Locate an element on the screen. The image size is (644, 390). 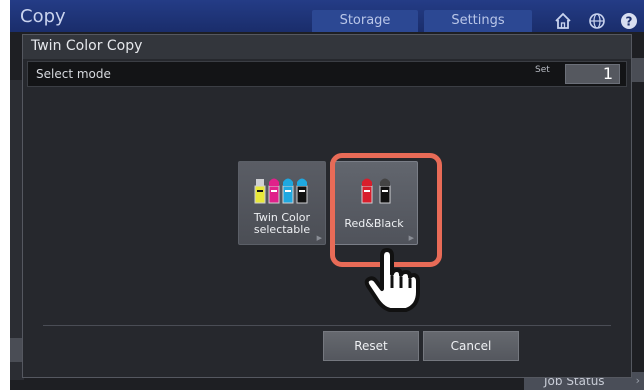
hand-pointer-icon is located at coordinates (392, 280).